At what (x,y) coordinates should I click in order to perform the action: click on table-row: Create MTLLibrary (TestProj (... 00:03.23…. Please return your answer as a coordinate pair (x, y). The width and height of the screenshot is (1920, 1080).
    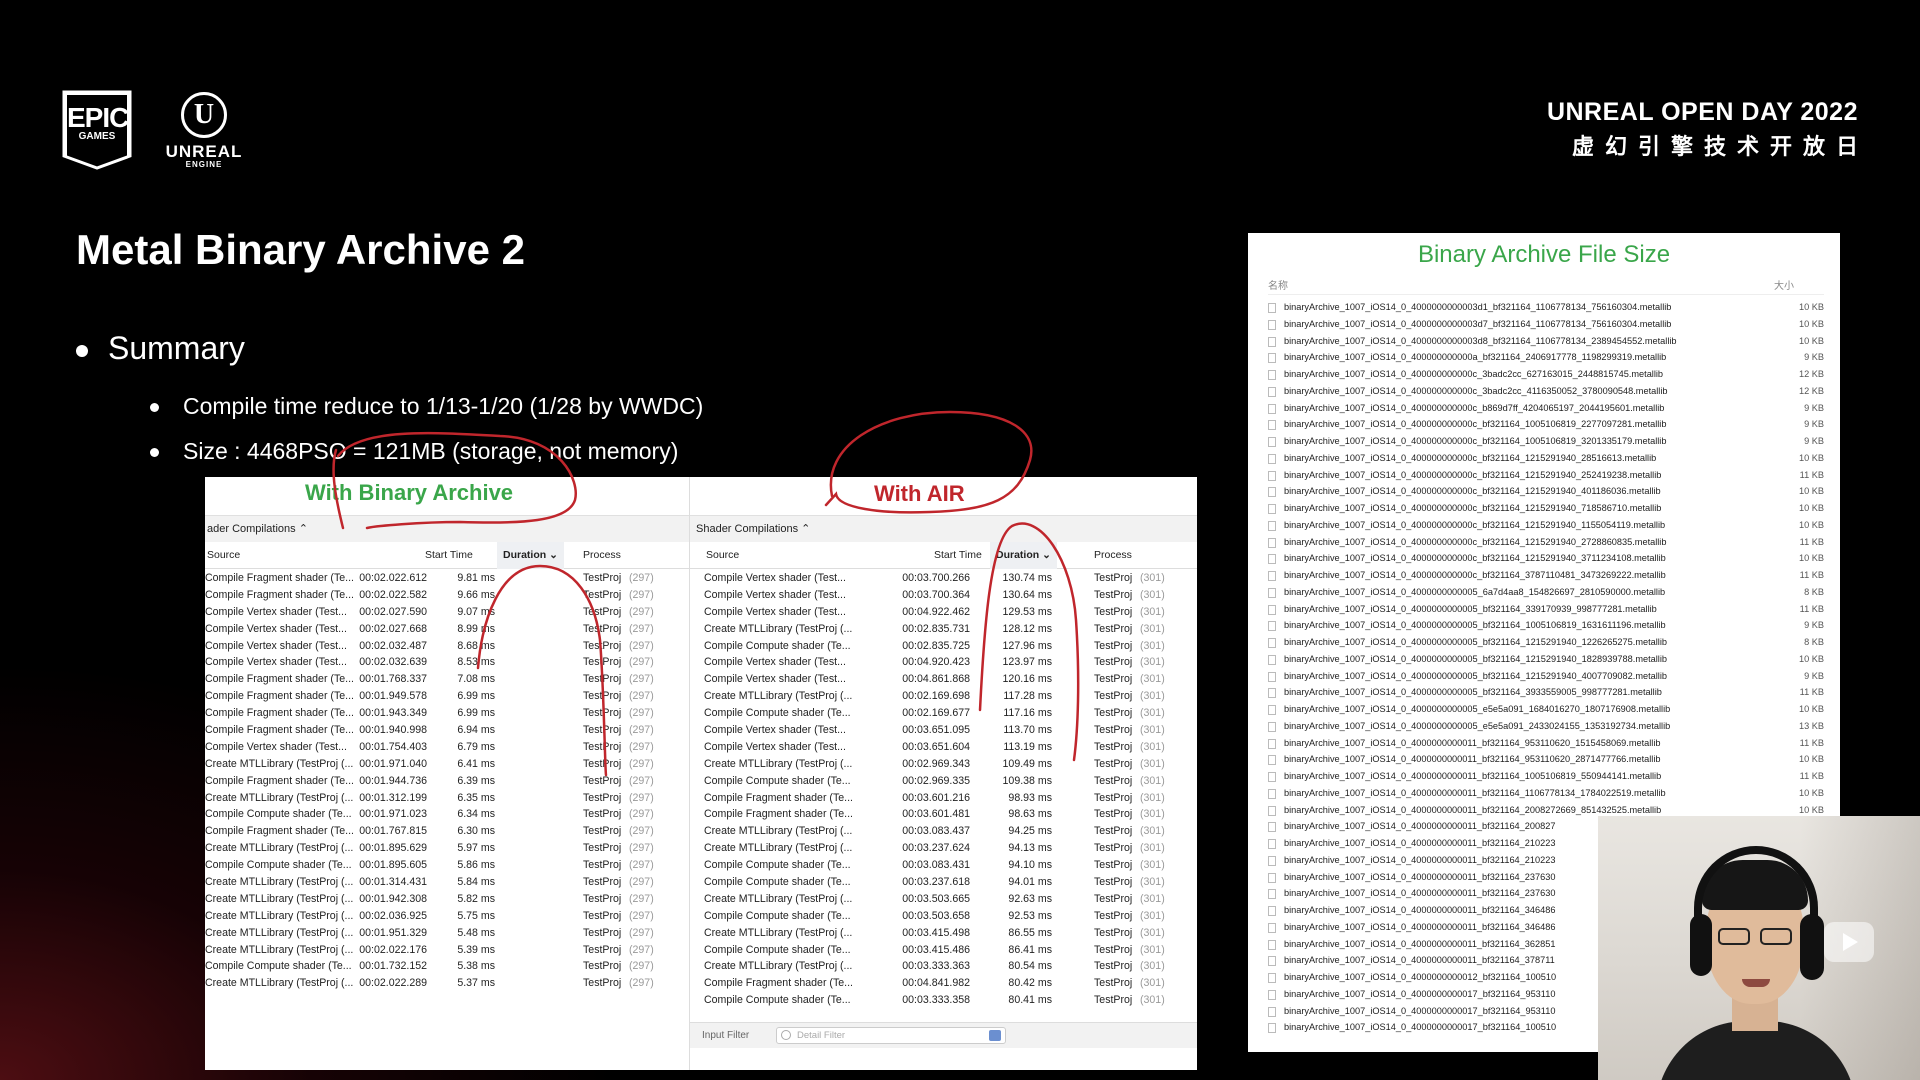
    Looking at the image, I should click on (943, 848).